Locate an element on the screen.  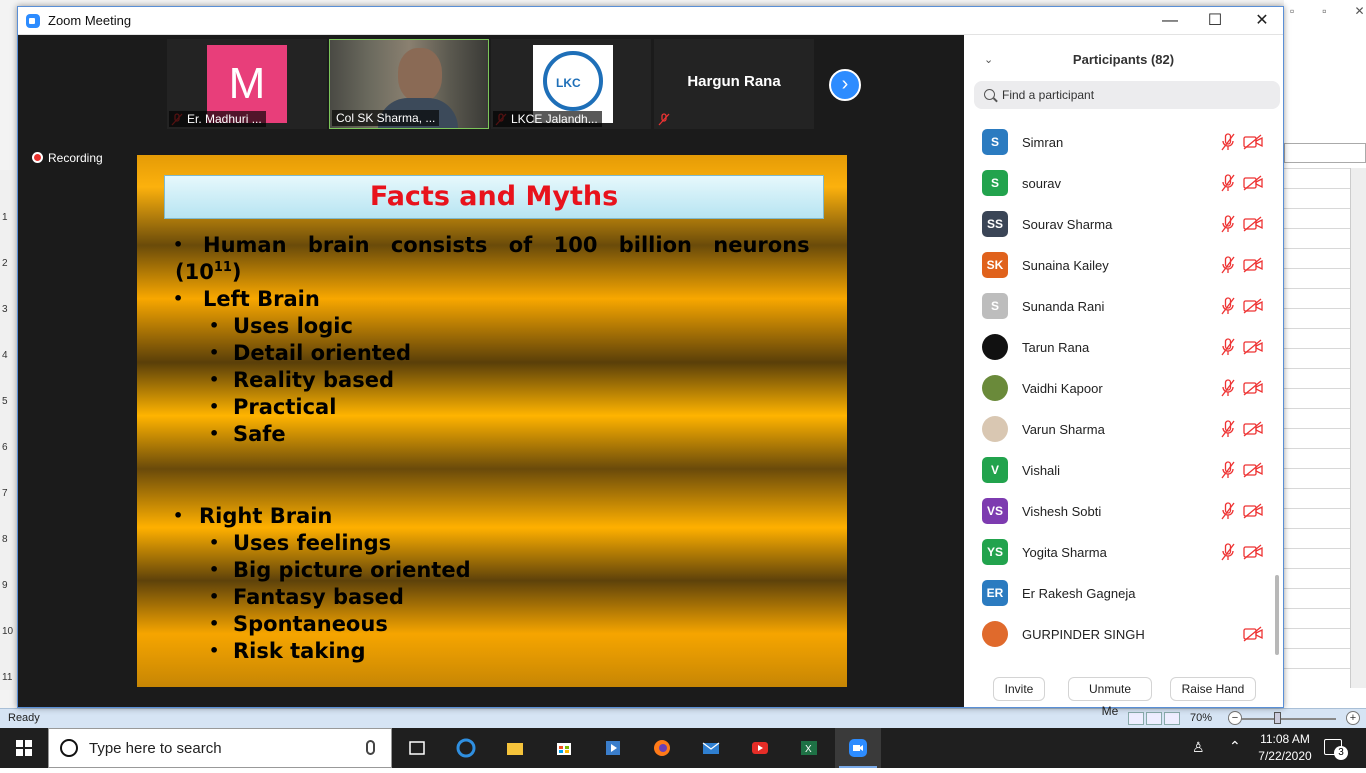
file-explorer-button is located at coordinates (515, 748).